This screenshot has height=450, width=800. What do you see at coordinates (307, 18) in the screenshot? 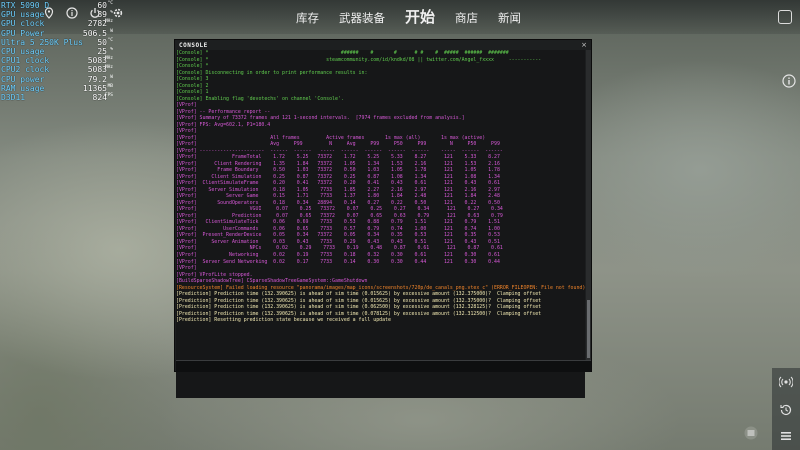
I see `nav-item-inventory: 库存` at bounding box center [307, 18].